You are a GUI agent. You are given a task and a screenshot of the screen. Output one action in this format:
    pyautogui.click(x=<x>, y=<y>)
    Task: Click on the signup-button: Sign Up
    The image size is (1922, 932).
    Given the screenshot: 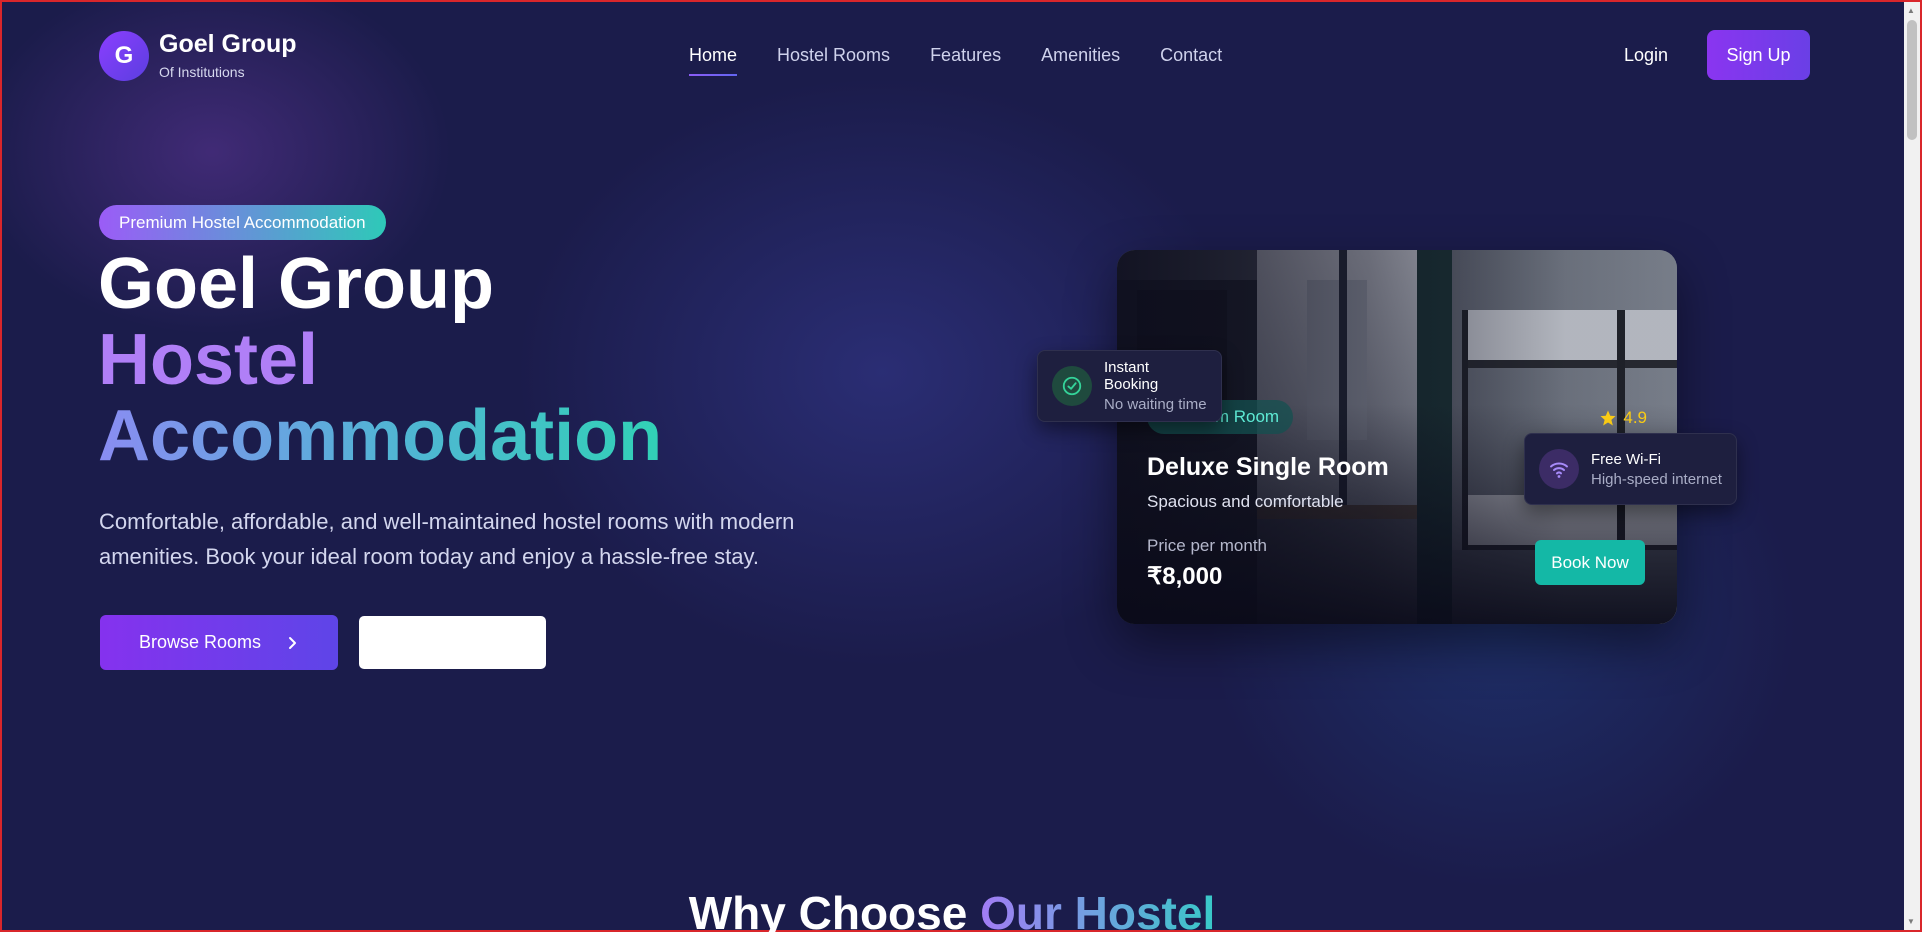 What is the action you would take?
    pyautogui.click(x=1758, y=55)
    